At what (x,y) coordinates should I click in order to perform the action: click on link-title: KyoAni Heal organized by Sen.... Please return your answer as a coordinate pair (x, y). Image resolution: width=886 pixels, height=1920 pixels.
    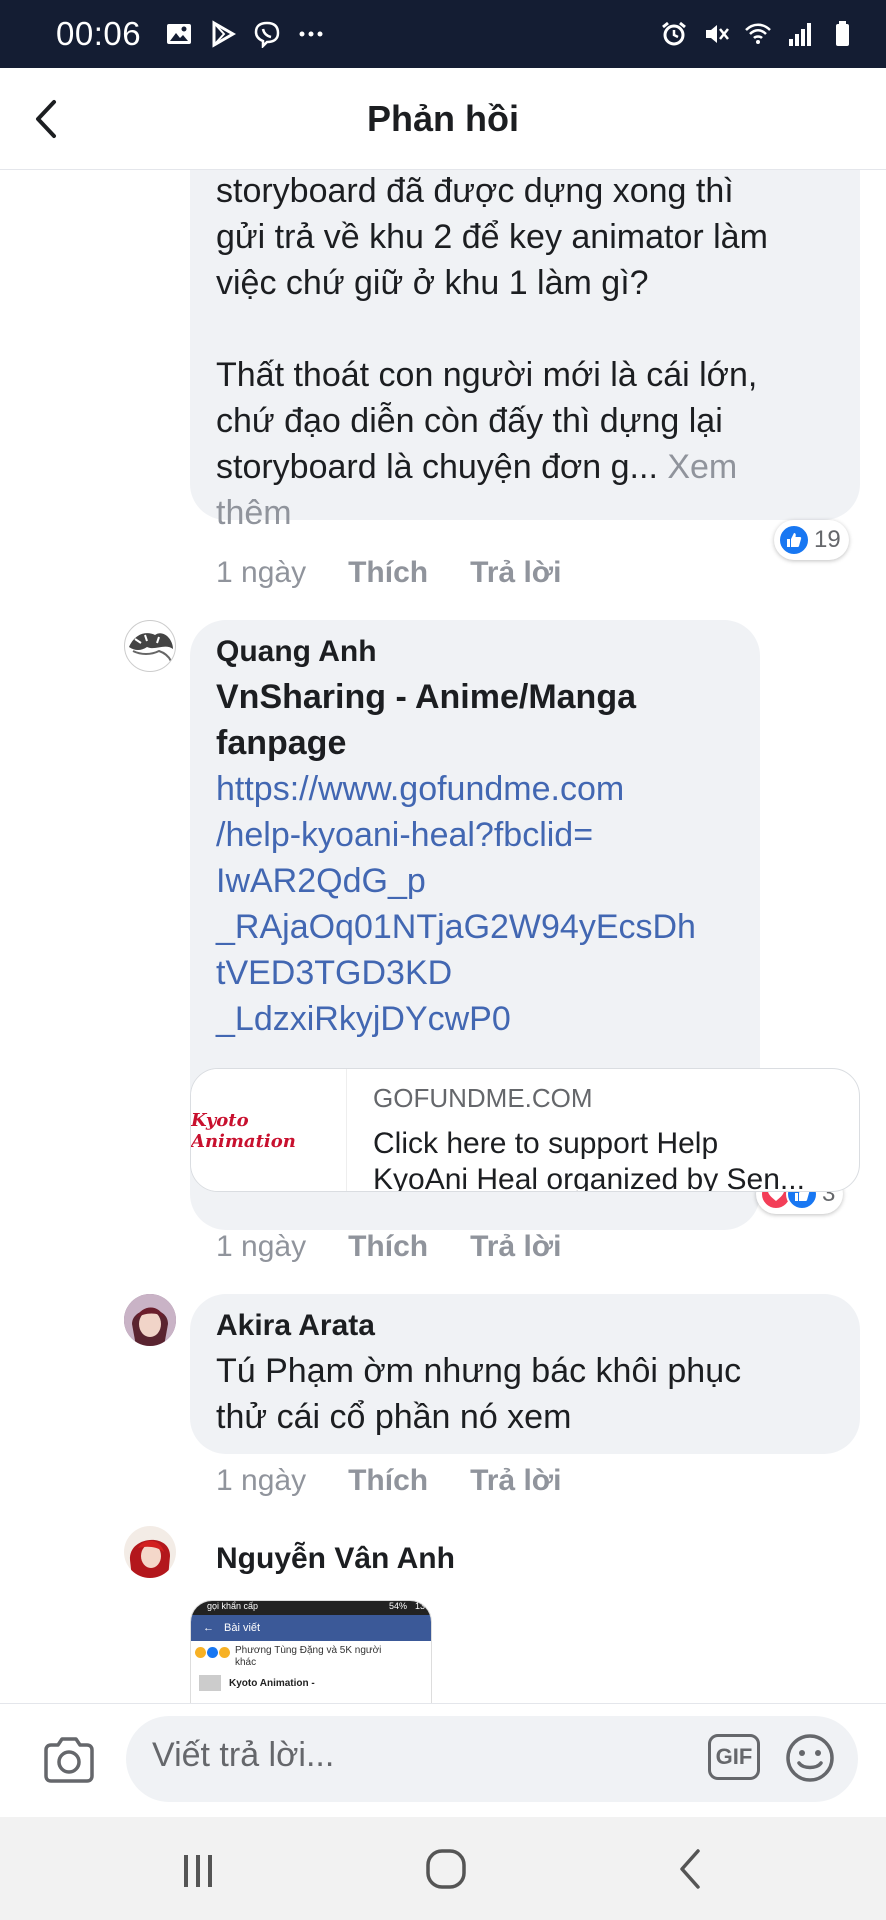
    Looking at the image, I should click on (589, 1177).